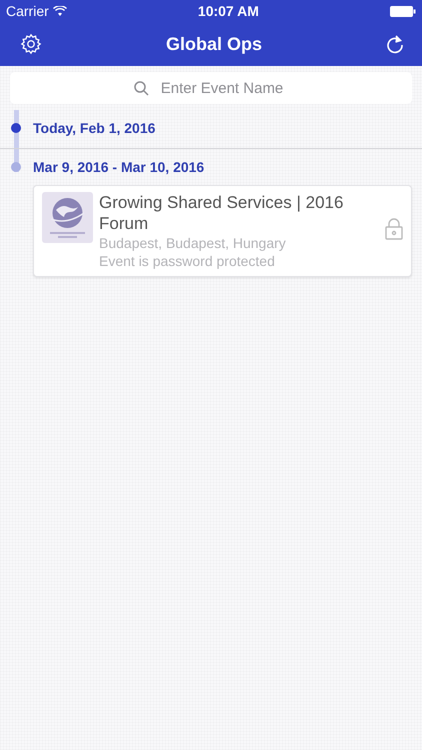 The width and height of the screenshot is (422, 750). Describe the element at coordinates (187, 261) in the screenshot. I see `event-note: Event is password protected` at that location.